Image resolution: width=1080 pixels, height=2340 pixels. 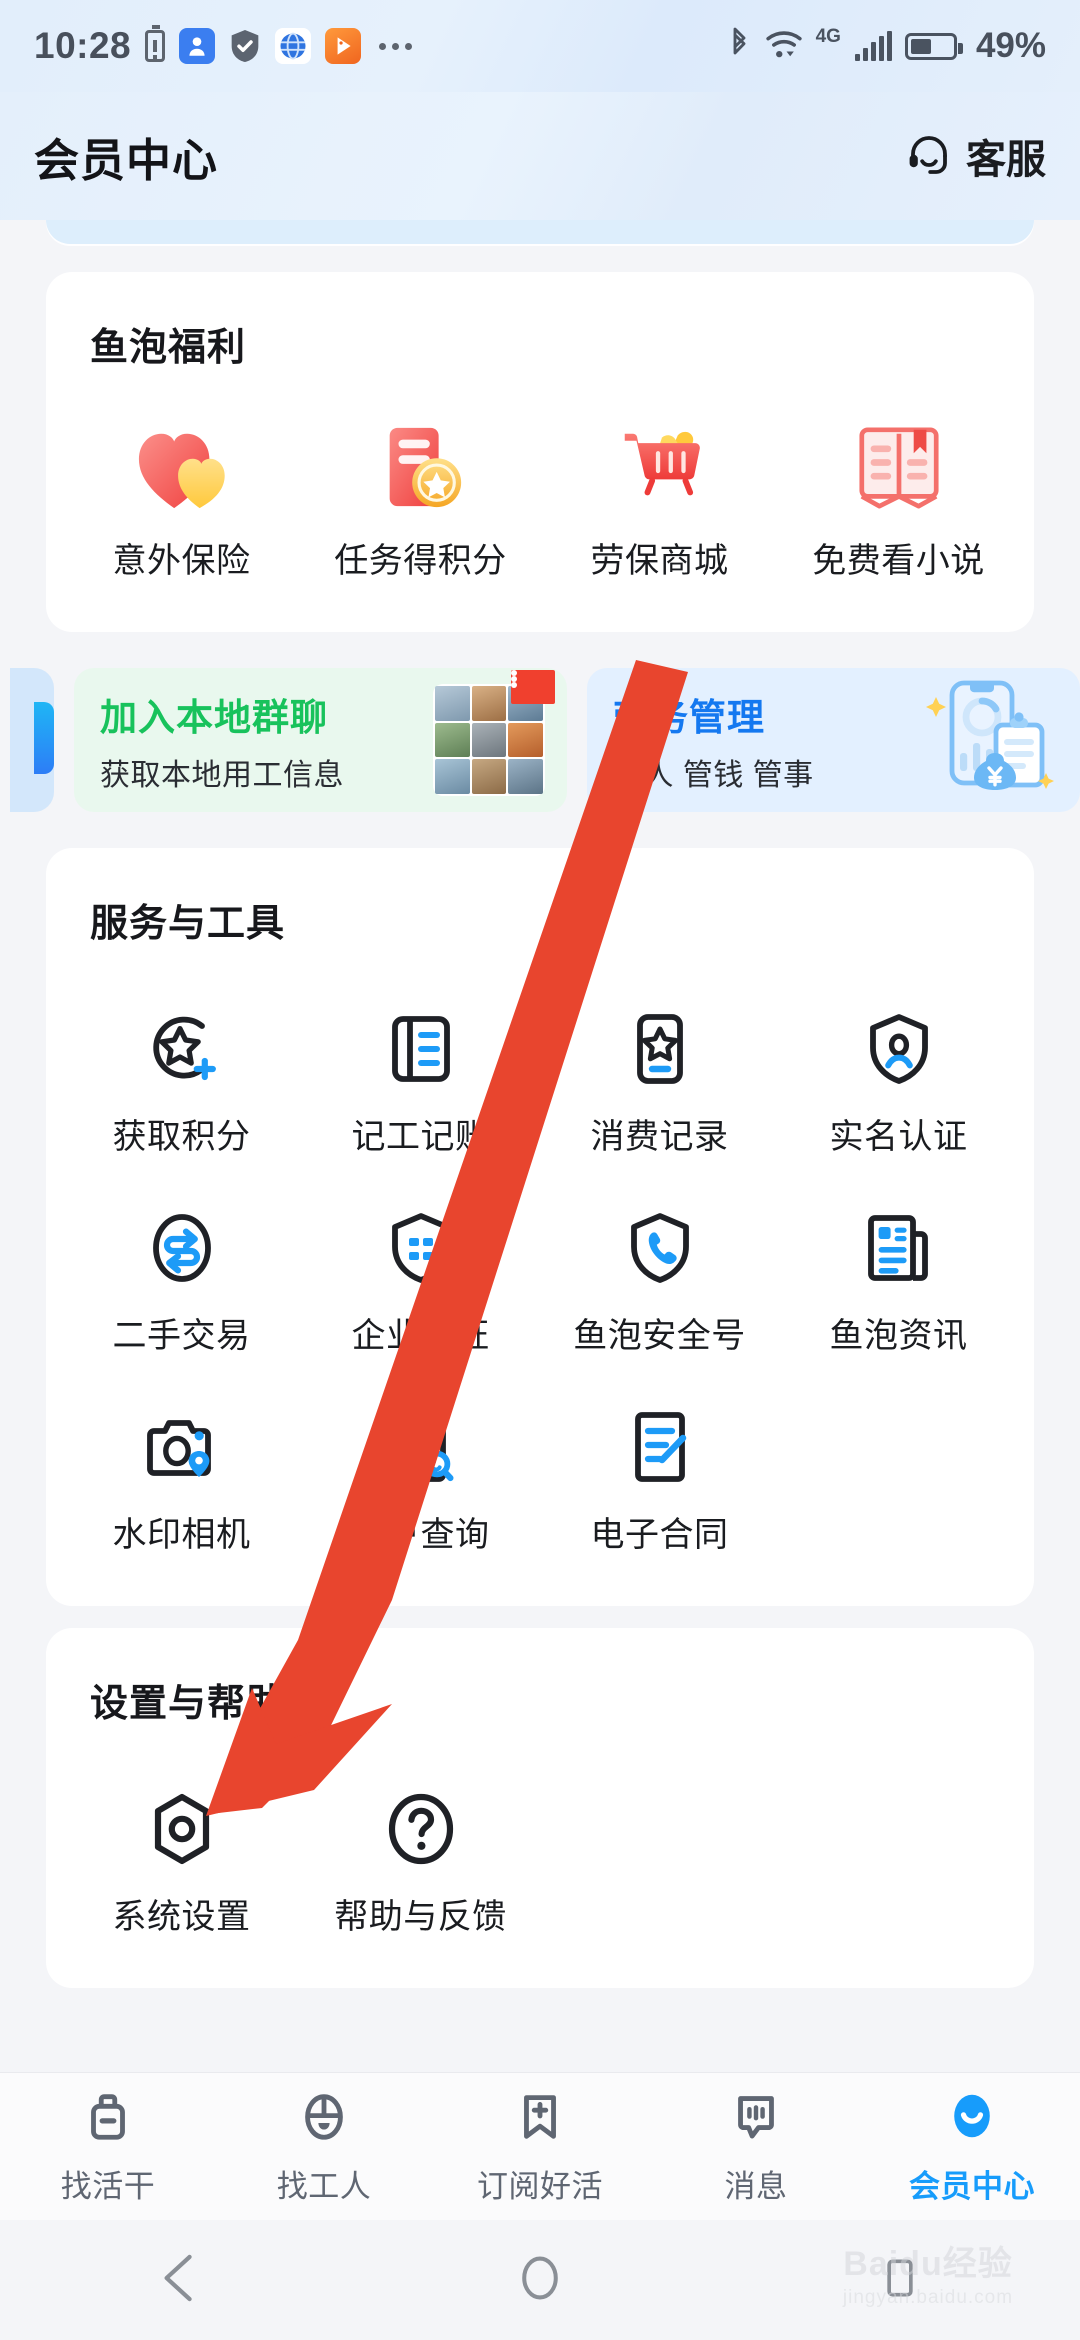 What do you see at coordinates (660, 1042) in the screenshot?
I see `star-card-icon` at bounding box center [660, 1042].